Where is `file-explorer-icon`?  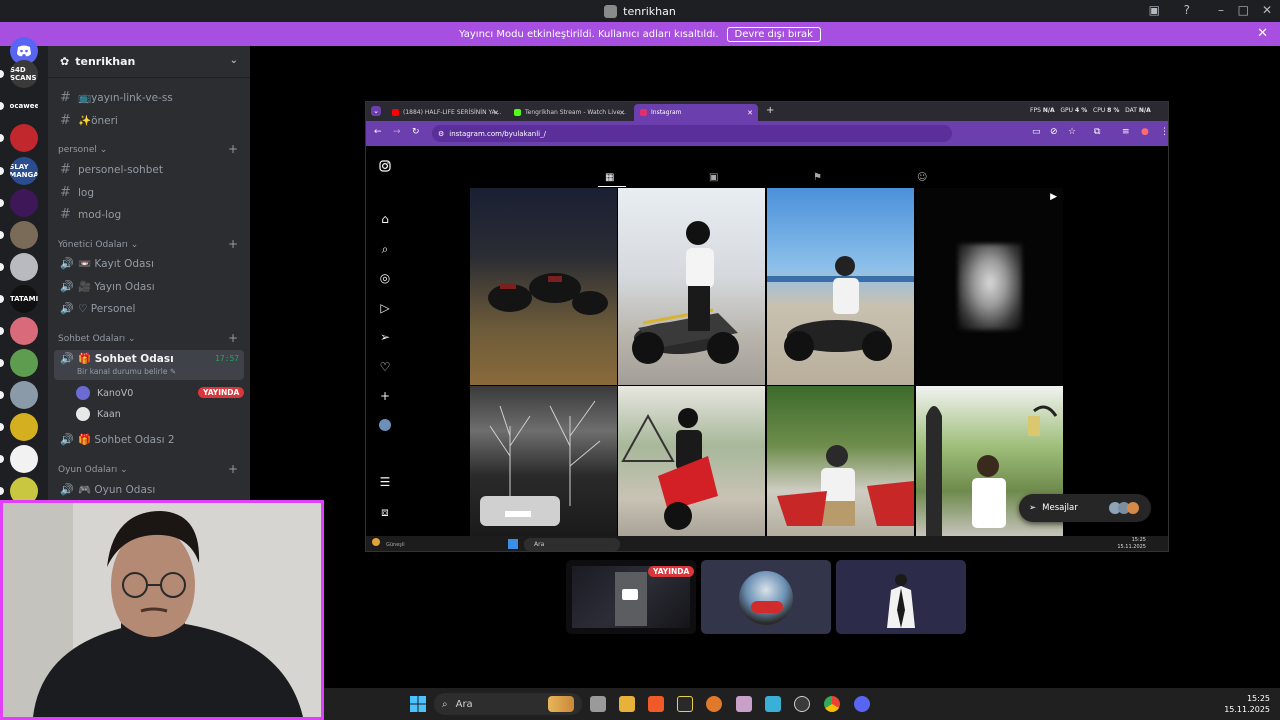
file-explorer-icon is located at coordinates (627, 704).